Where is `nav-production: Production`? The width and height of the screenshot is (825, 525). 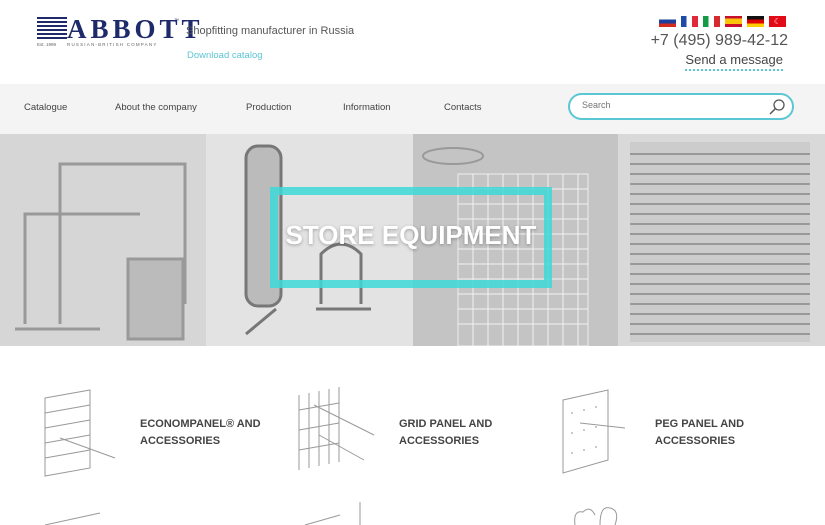 nav-production: Production is located at coordinates (268, 107).